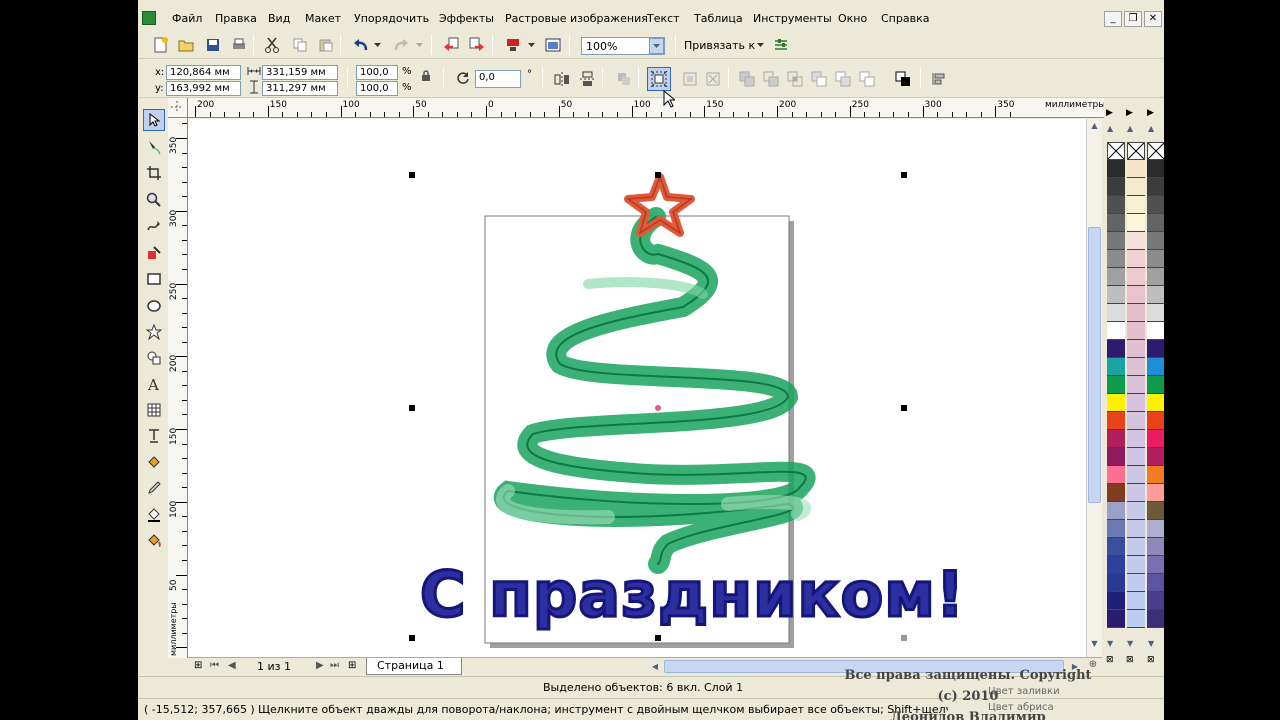 Image resolution: width=1280 pixels, height=720 pixels. Describe the element at coordinates (161, 45) in the screenshot. I see `new-document-icon` at that location.